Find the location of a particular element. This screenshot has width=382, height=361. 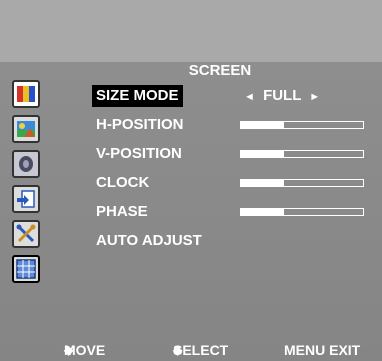

menu-item-clock: CLOCK is located at coordinates (230, 183).